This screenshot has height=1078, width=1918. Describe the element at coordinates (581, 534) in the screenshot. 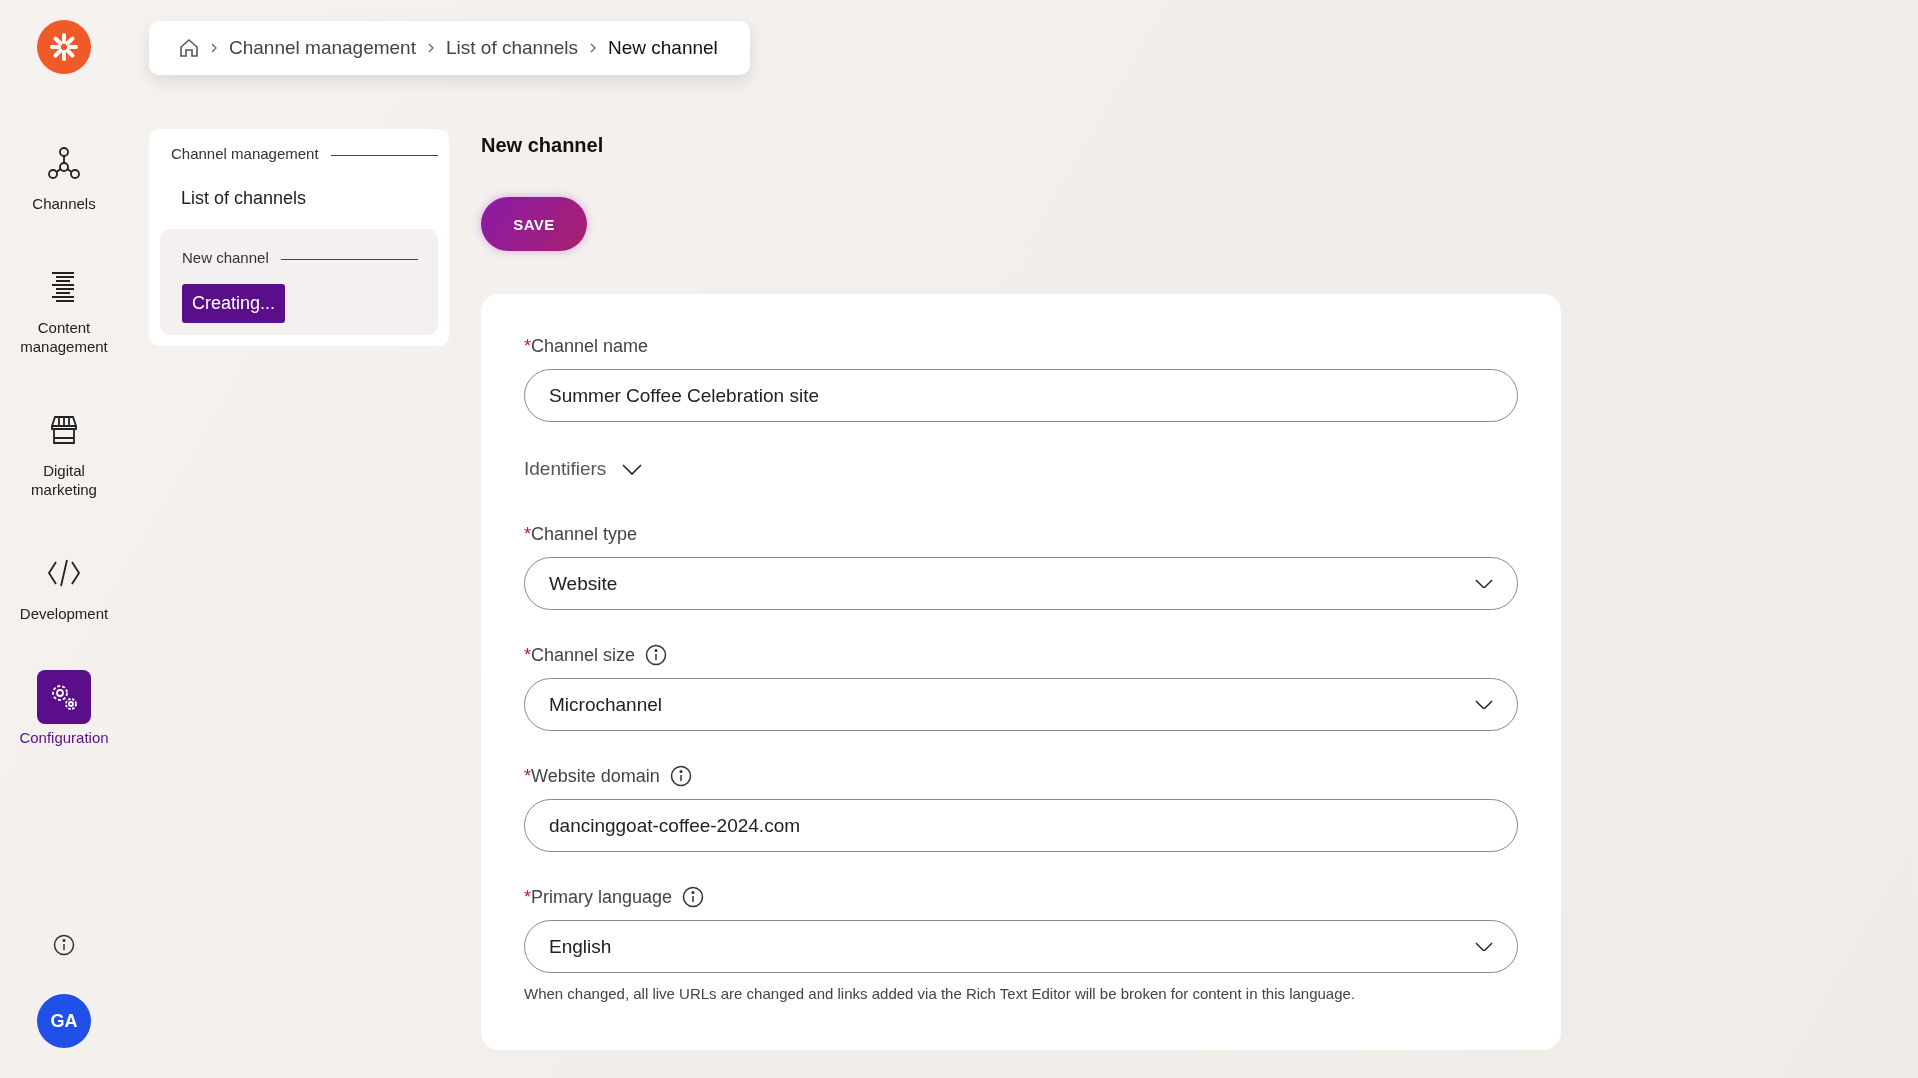

I see `field-label: *Channel type` at that location.